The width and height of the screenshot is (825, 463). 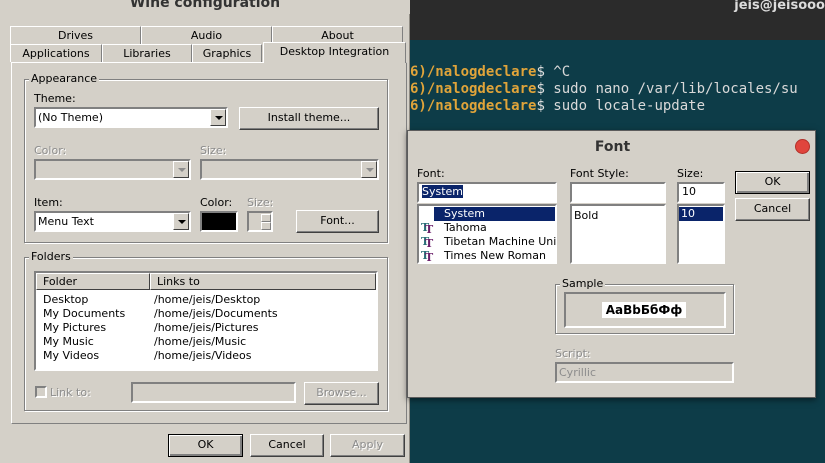 I want to click on size-input: 10, so click(x=701, y=192).